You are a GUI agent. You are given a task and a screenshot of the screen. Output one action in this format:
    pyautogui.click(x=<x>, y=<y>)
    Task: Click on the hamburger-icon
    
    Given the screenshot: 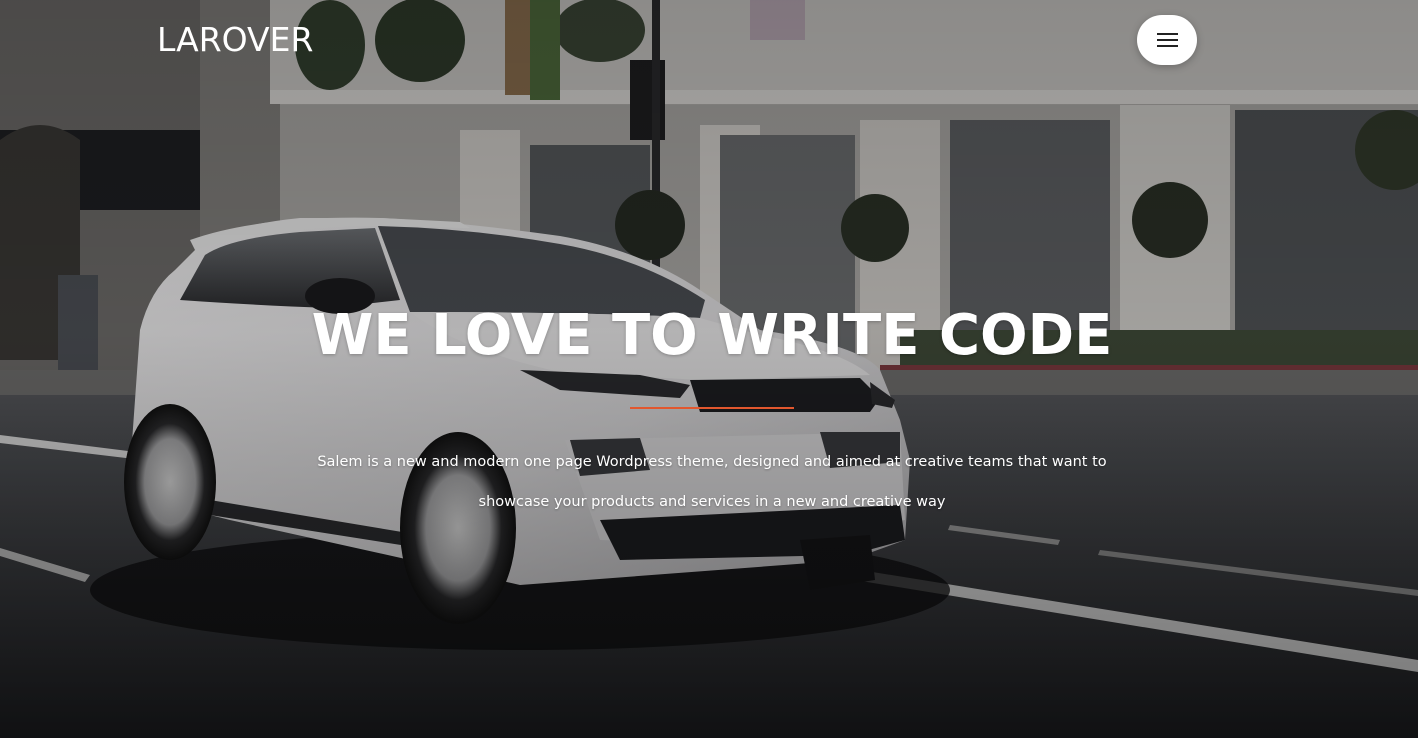 What is the action you would take?
    pyautogui.click(x=1167, y=40)
    